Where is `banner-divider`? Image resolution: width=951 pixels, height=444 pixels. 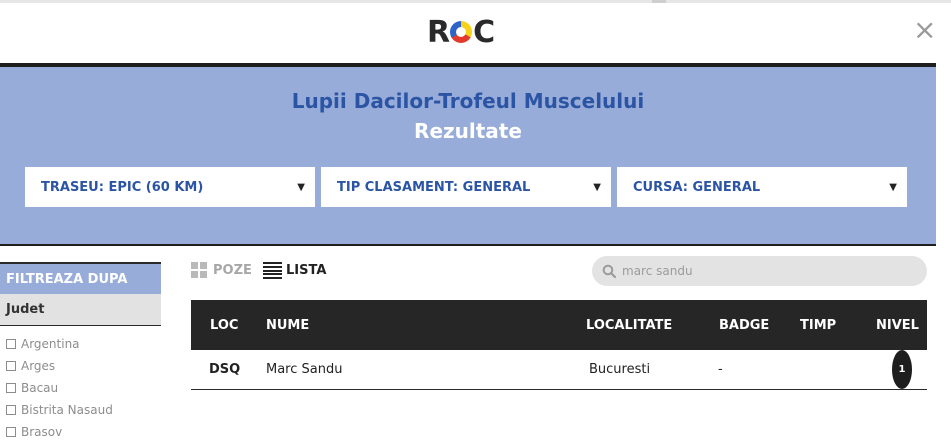
banner-divider is located at coordinates (468, 245).